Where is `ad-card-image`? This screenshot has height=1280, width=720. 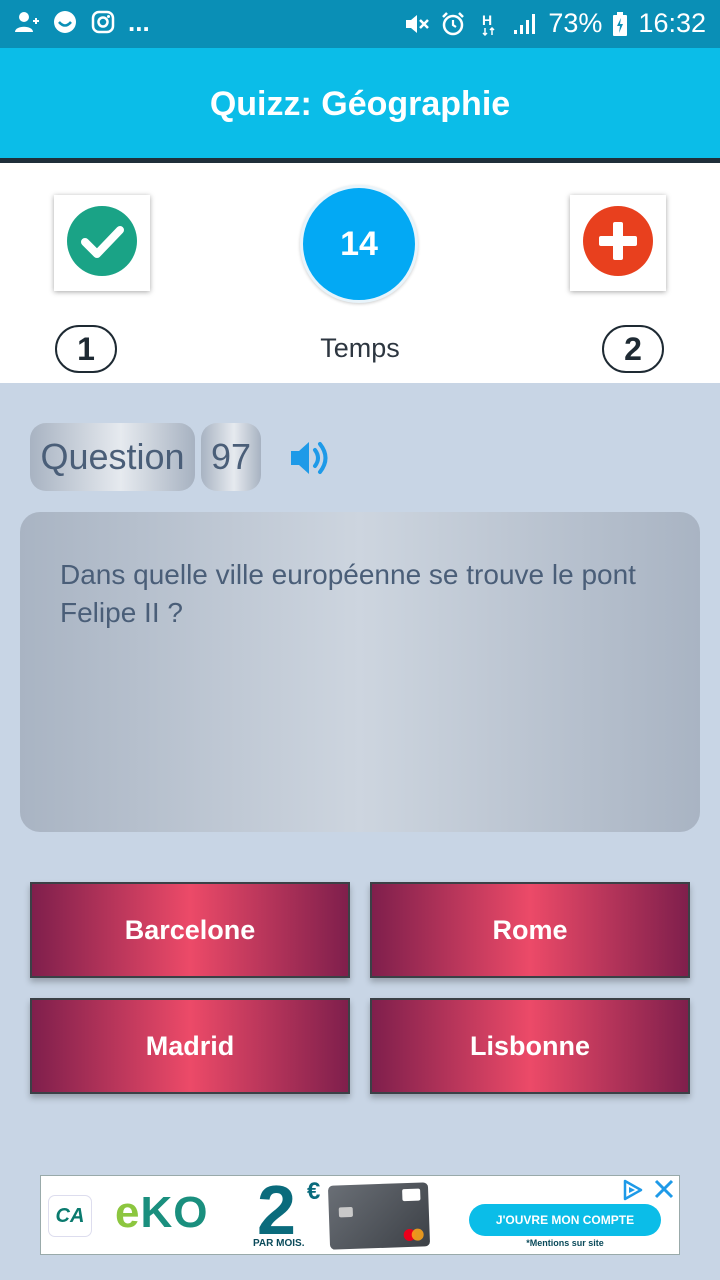 ad-card-image is located at coordinates (379, 1216).